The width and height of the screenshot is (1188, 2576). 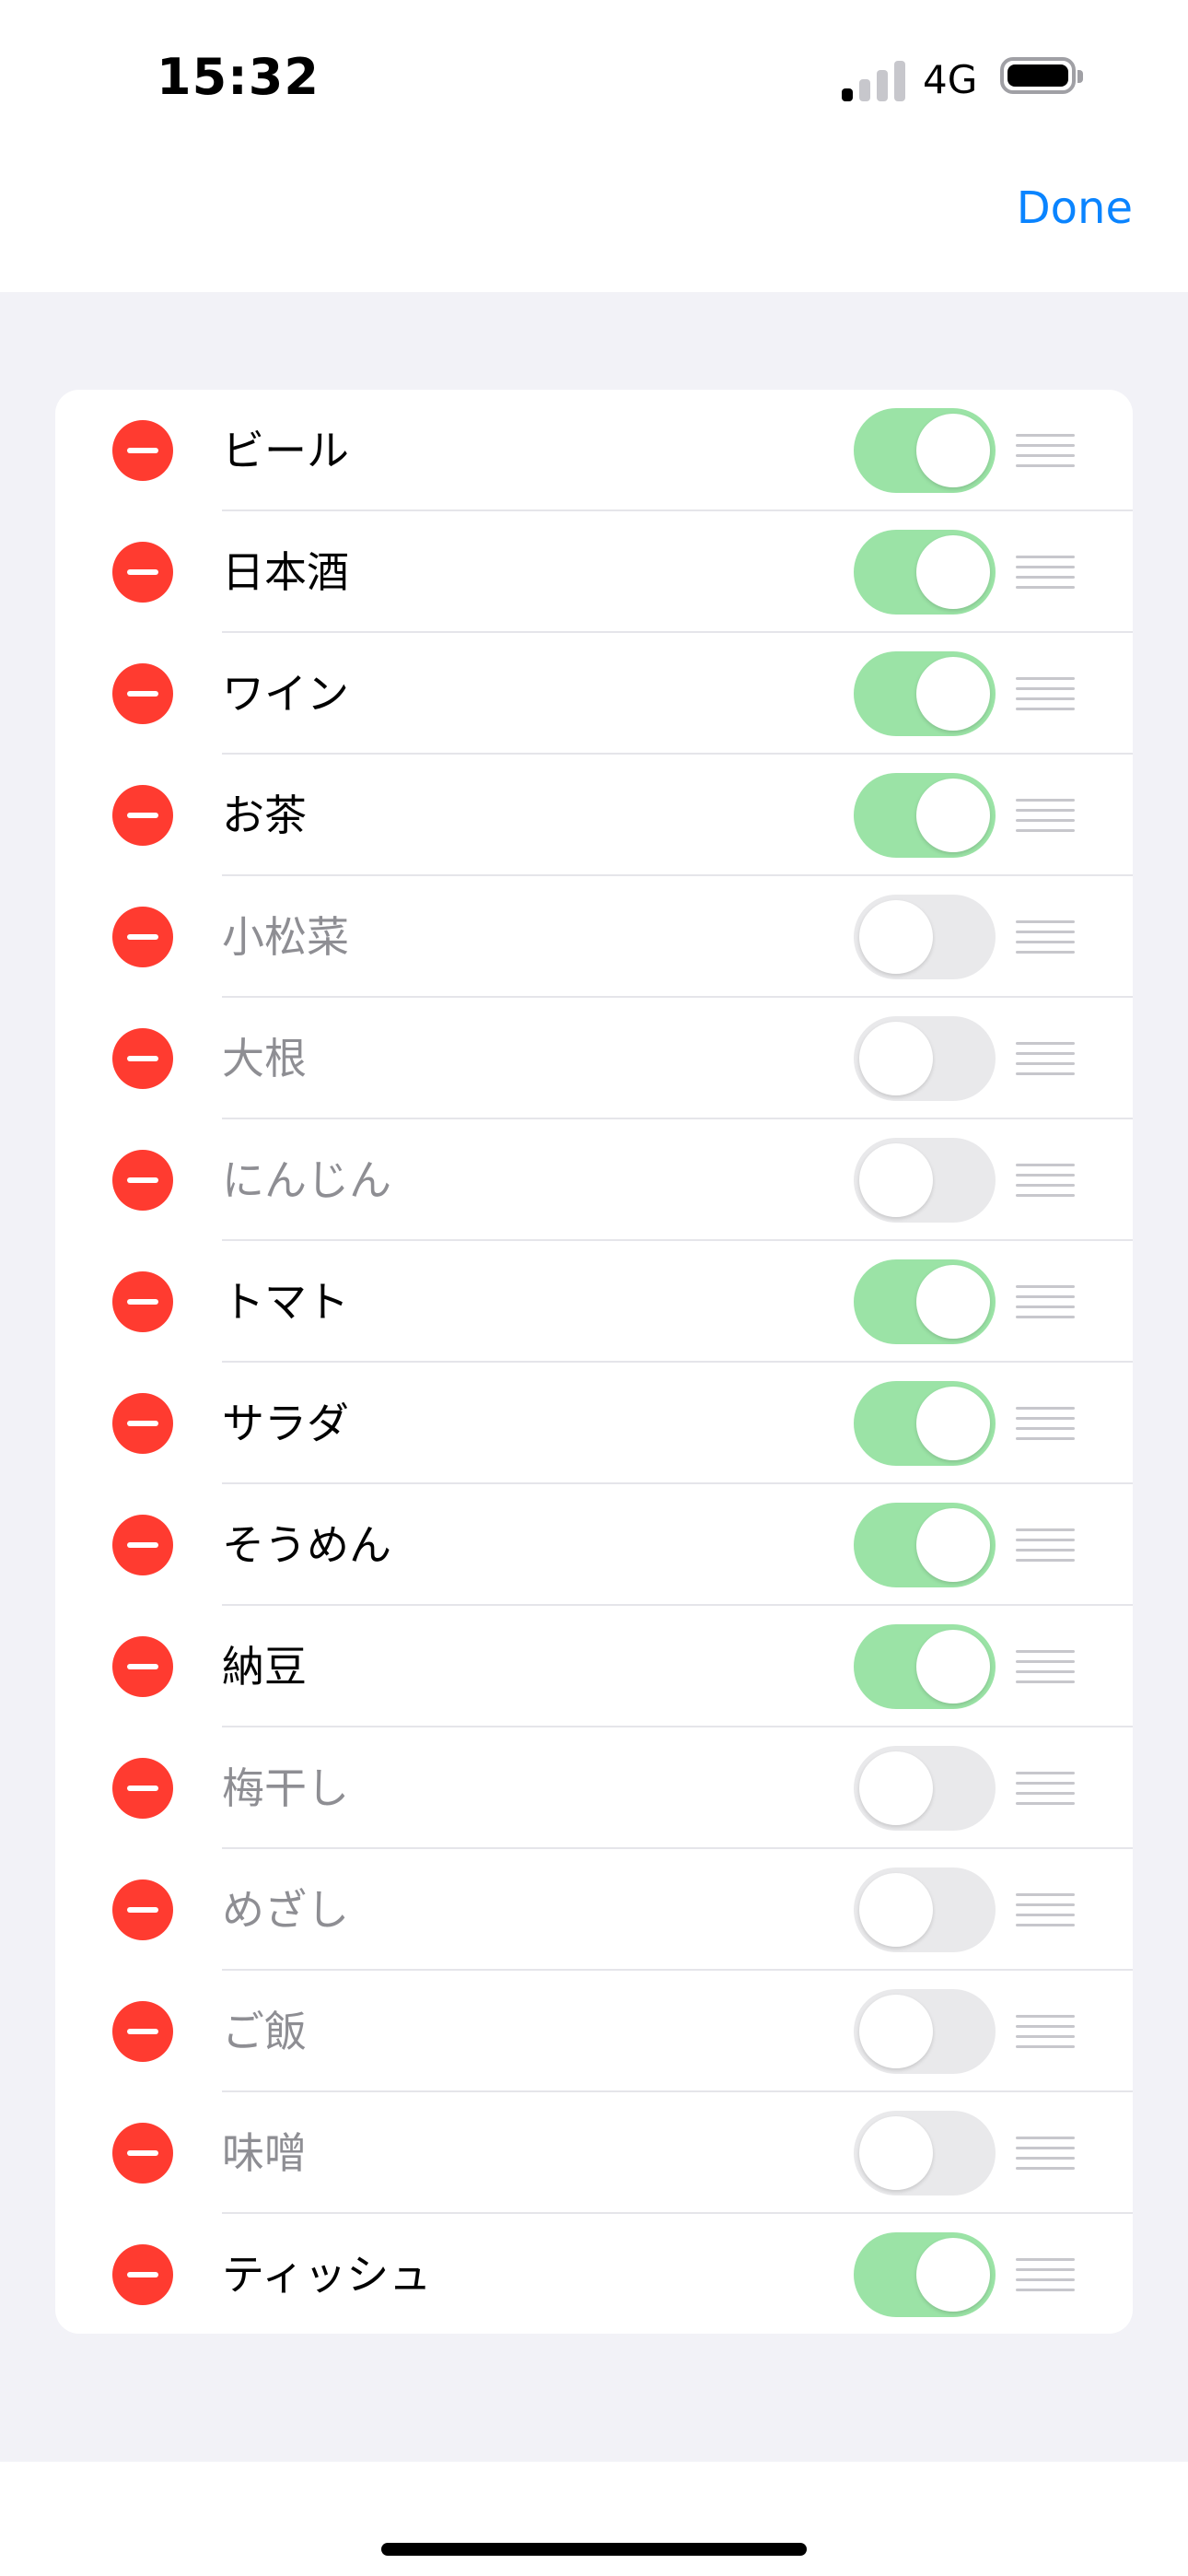 What do you see at coordinates (594, 694) in the screenshot?
I see `list-item: ワイン` at bounding box center [594, 694].